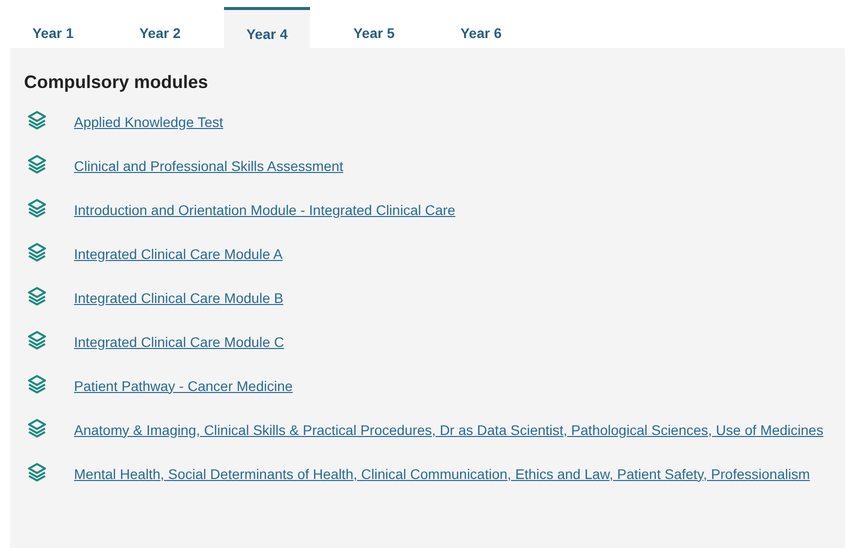 This screenshot has height=560, width=855. Describe the element at coordinates (53, 27) in the screenshot. I see `year-tab: Year 1` at that location.